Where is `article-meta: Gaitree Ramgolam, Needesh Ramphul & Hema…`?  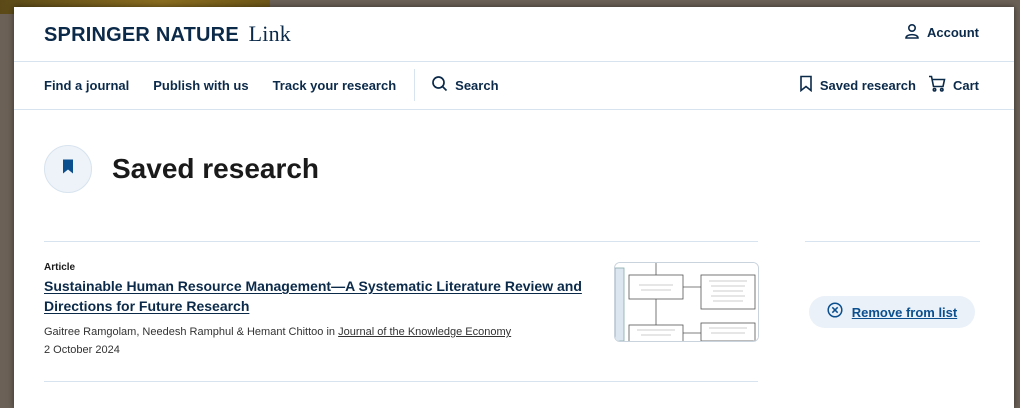
article-meta: Gaitree Ramgolam, Needesh Ramphul & Hema… is located at coordinates (324, 332).